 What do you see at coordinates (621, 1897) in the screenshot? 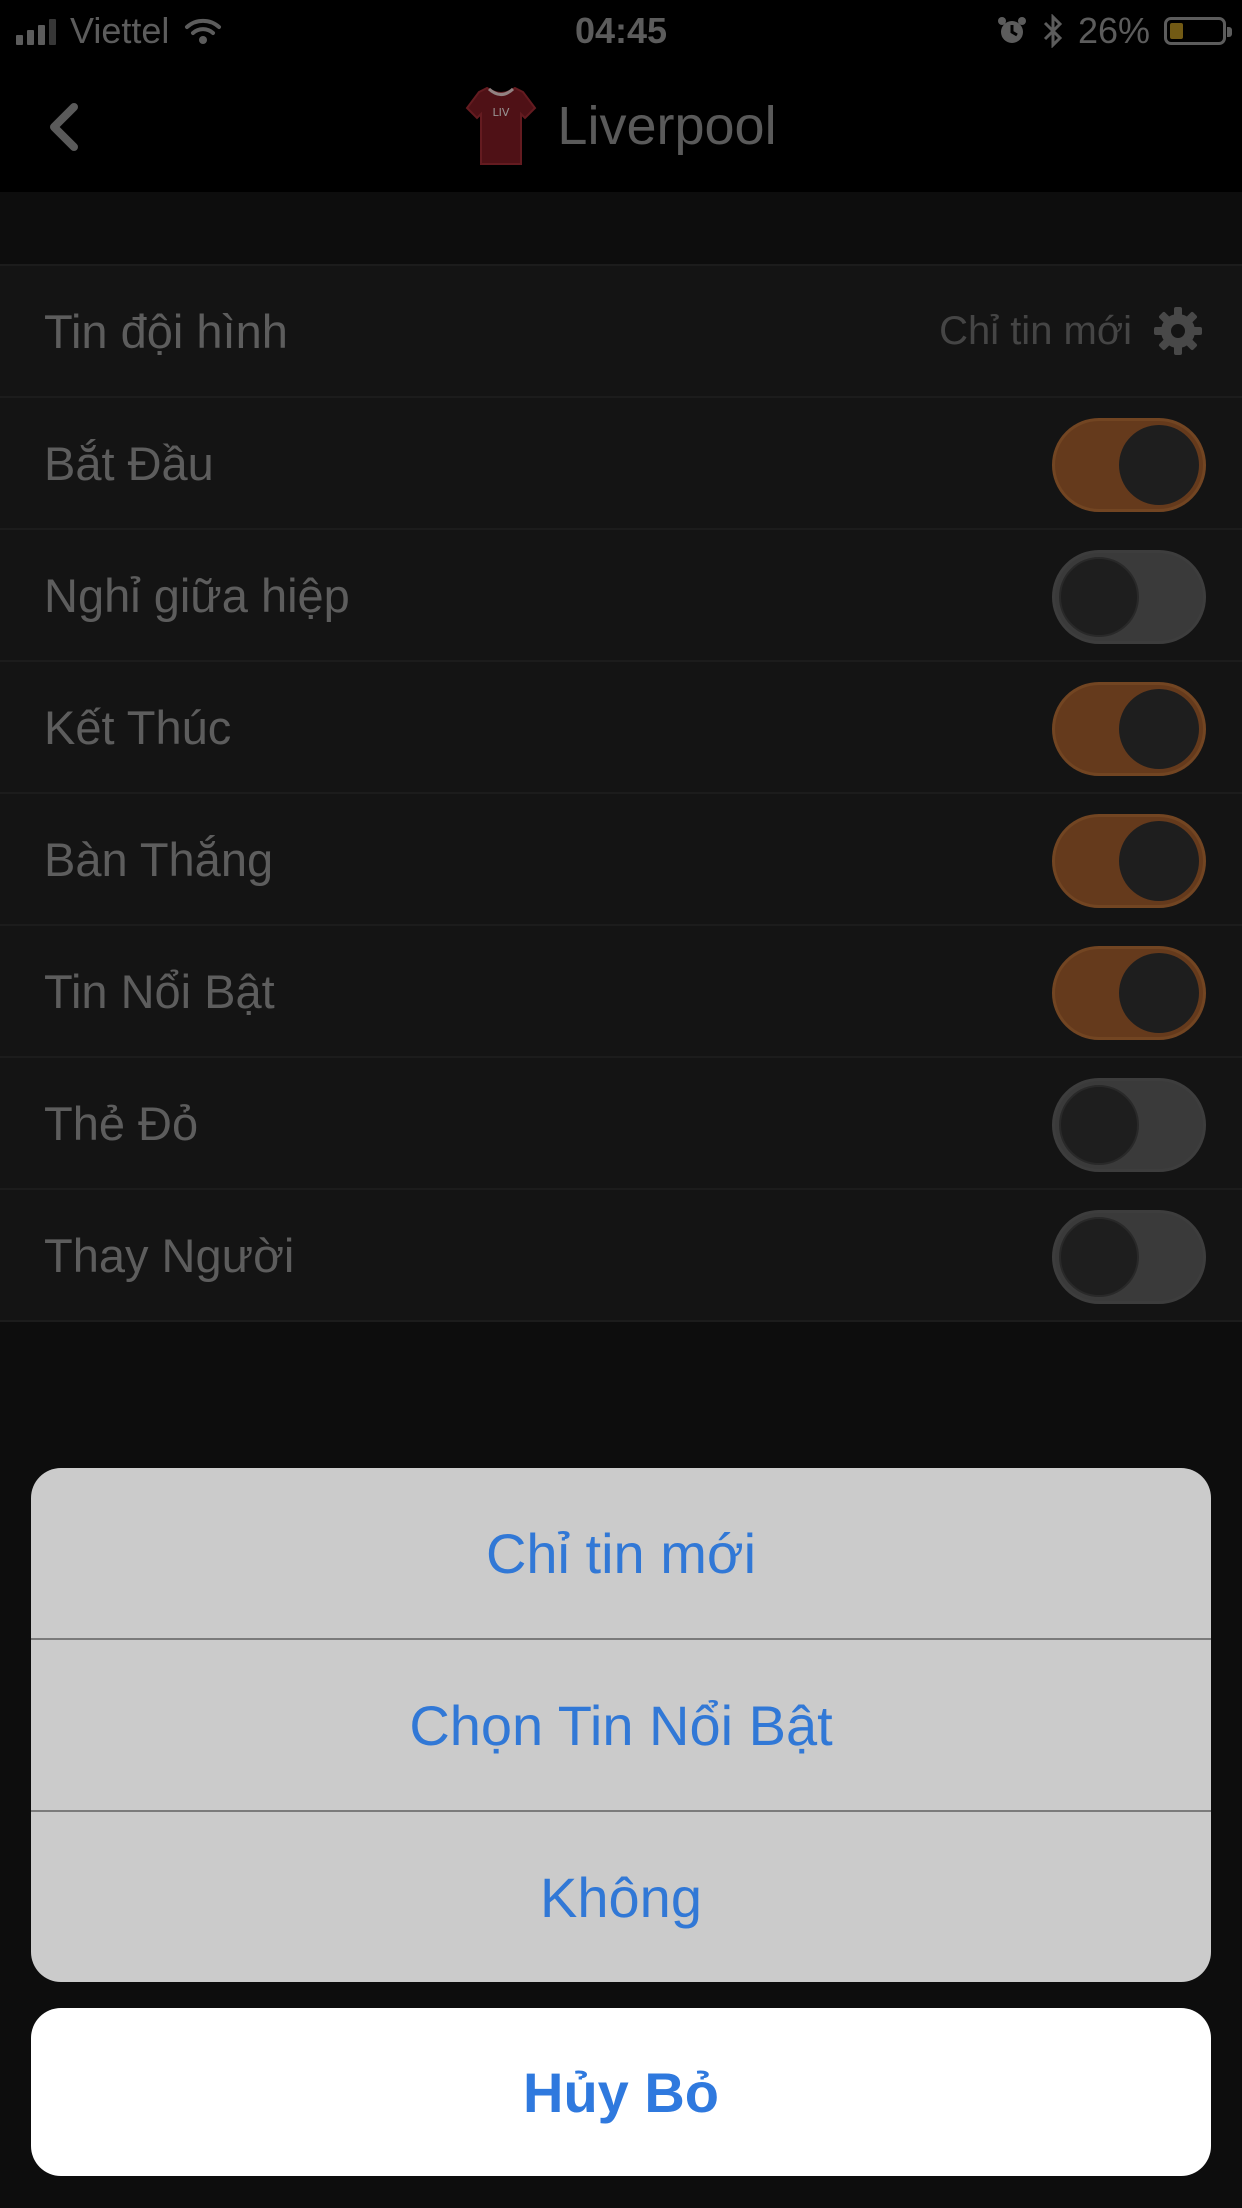
I see `action-none: Không` at bounding box center [621, 1897].